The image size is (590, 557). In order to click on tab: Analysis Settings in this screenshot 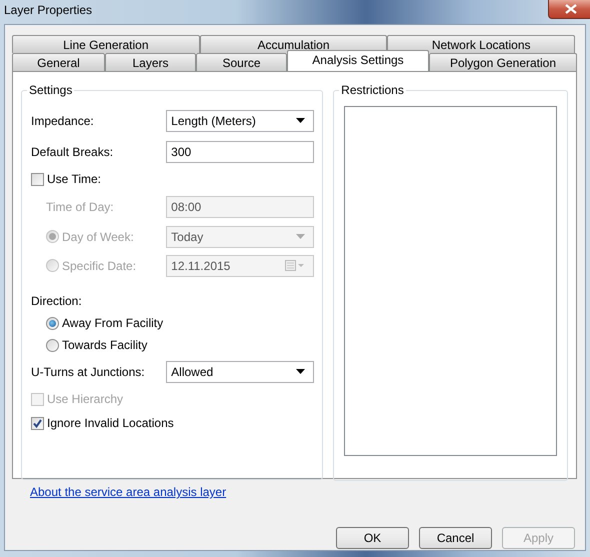, I will do `click(358, 60)`.